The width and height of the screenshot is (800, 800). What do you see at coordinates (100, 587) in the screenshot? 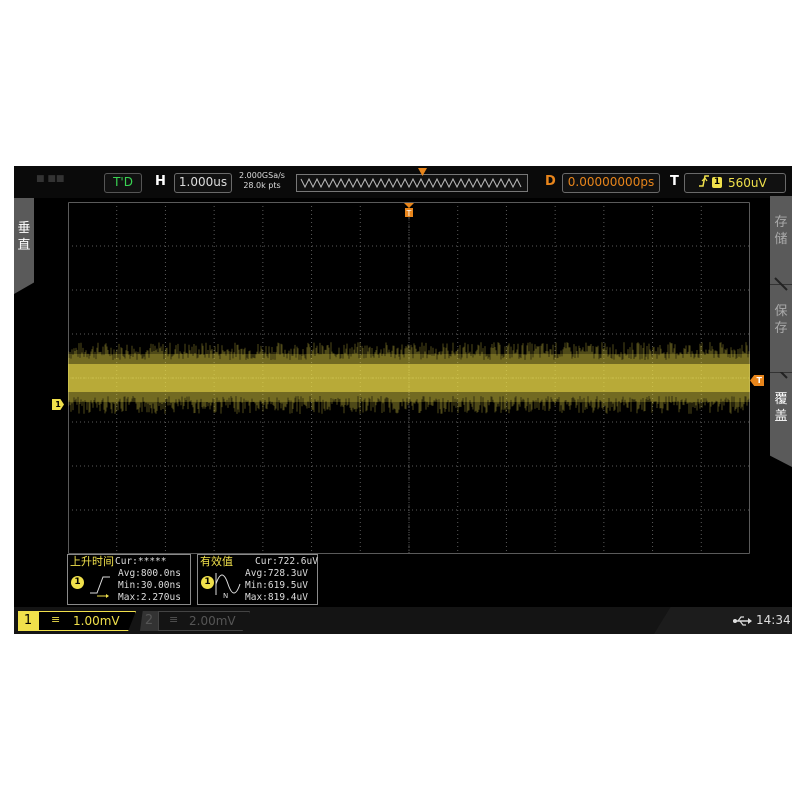
I see `rise-time-icon` at bounding box center [100, 587].